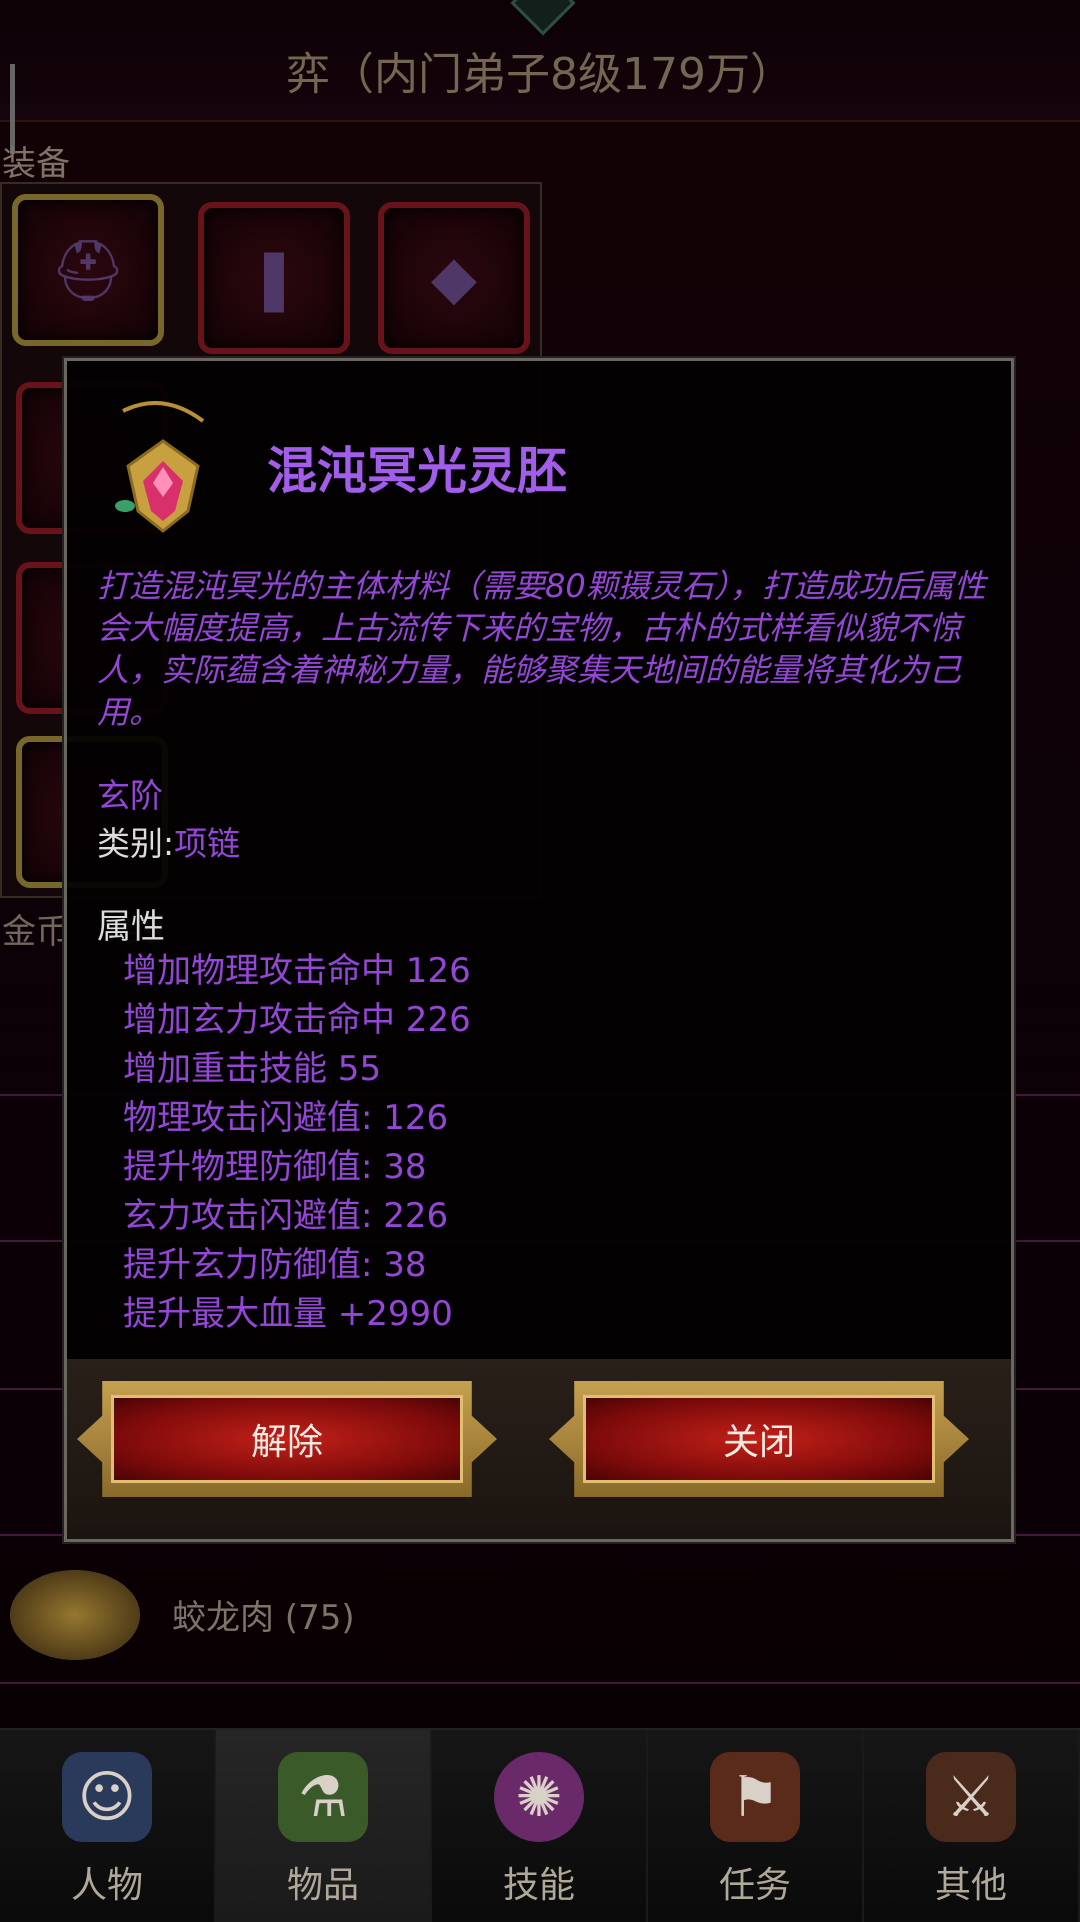 The height and width of the screenshot is (1922, 1080). Describe the element at coordinates (252, 1069) in the screenshot. I see `attribute-item: 增加重击技能 55` at that location.